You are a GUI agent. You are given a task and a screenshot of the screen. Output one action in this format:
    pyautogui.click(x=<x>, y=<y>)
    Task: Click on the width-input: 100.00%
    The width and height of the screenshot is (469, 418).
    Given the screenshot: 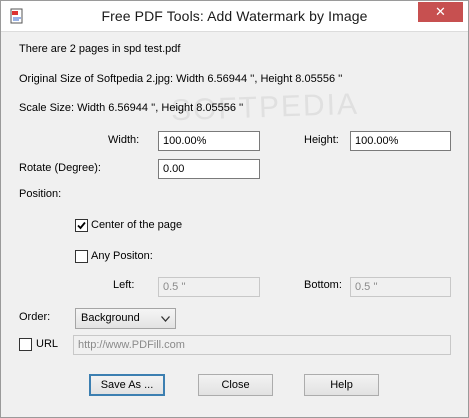 What is the action you would take?
    pyautogui.click(x=209, y=141)
    